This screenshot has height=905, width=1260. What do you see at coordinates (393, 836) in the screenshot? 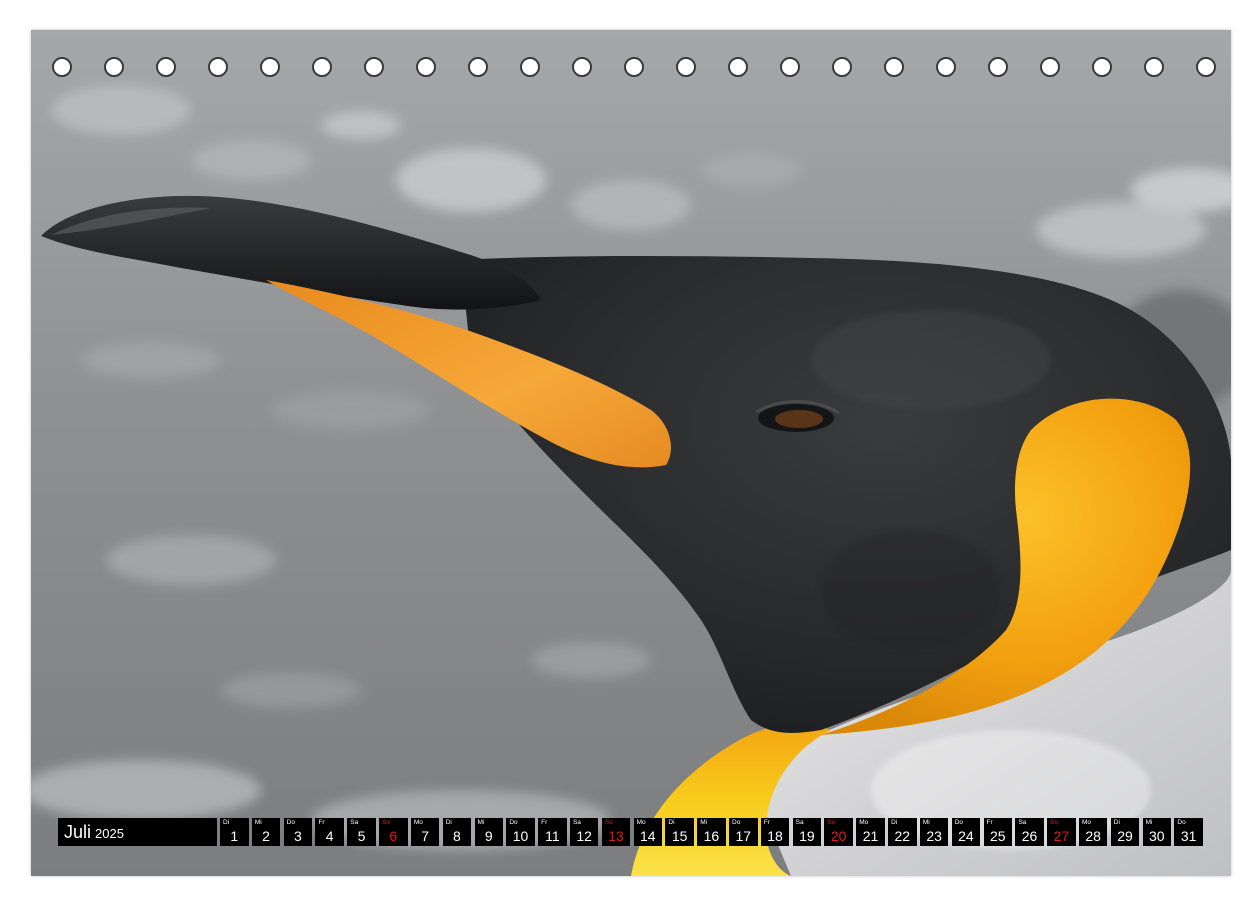
I see `day-number: 6` at bounding box center [393, 836].